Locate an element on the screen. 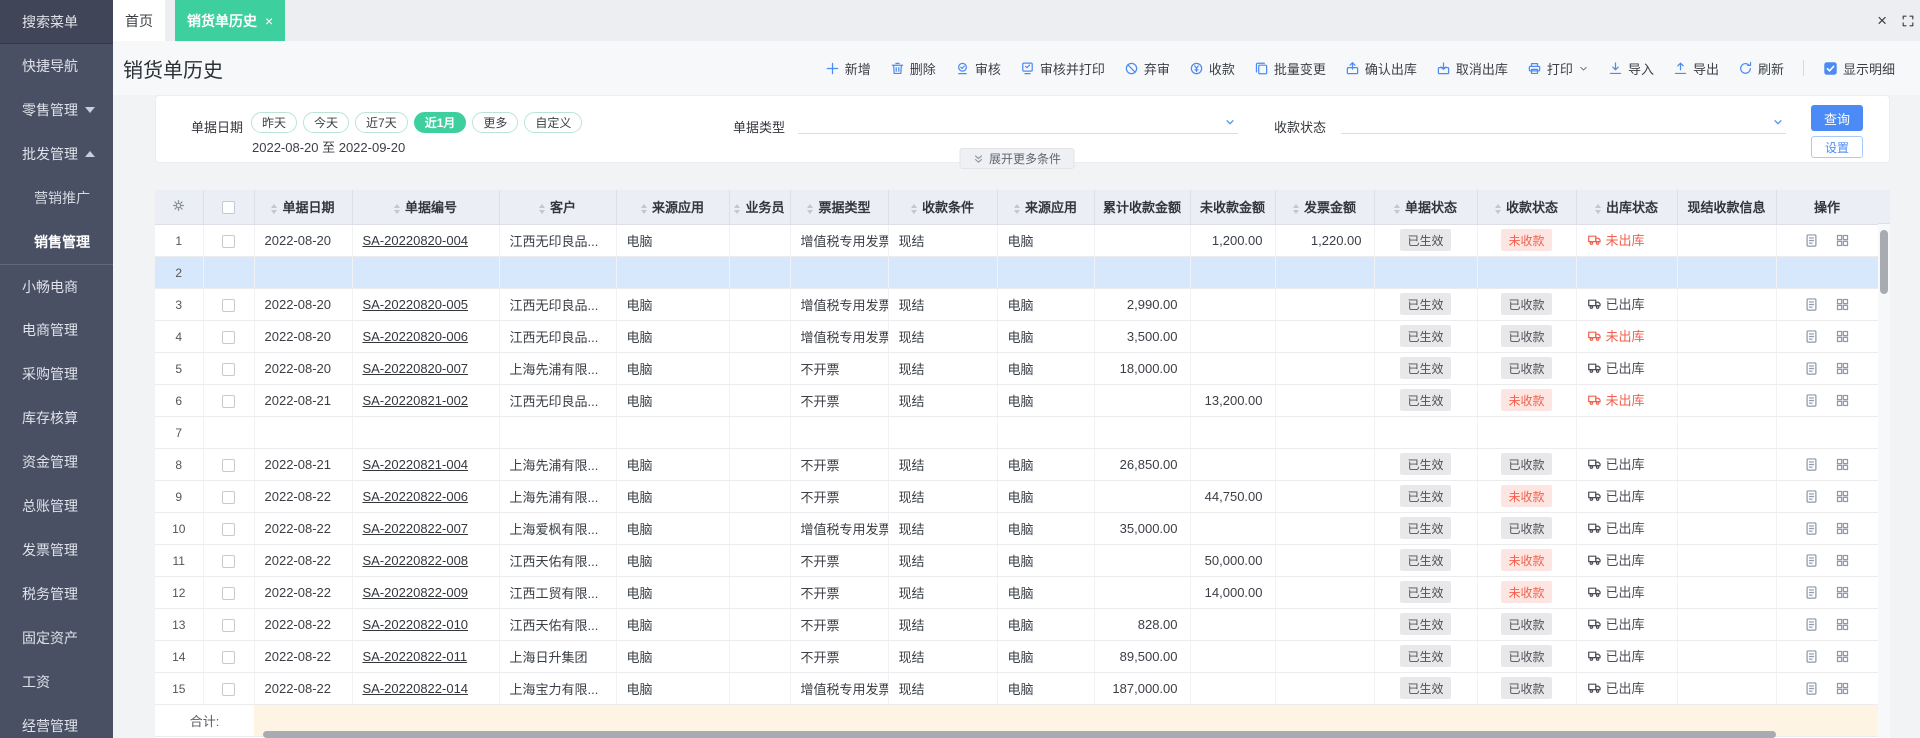  toolbar-button-批量变更: 批量变更 is located at coordinates (1290, 68).